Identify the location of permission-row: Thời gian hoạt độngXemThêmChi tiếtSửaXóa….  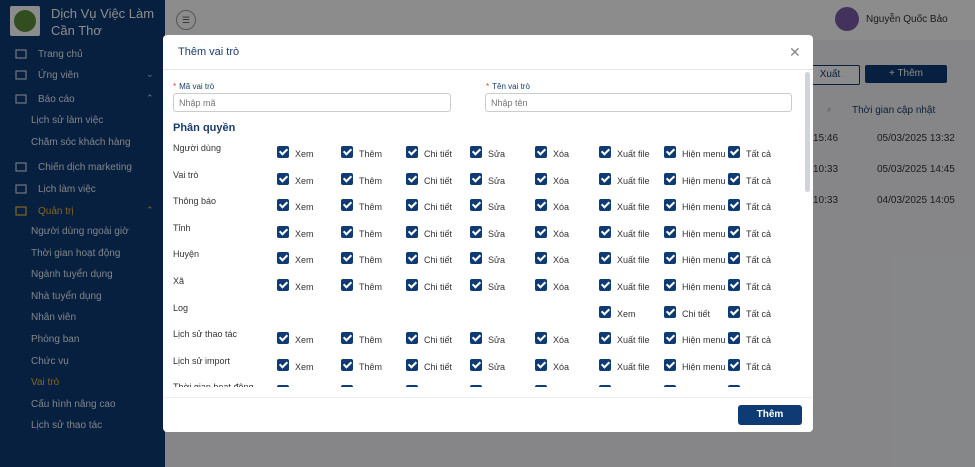
(483, 384).